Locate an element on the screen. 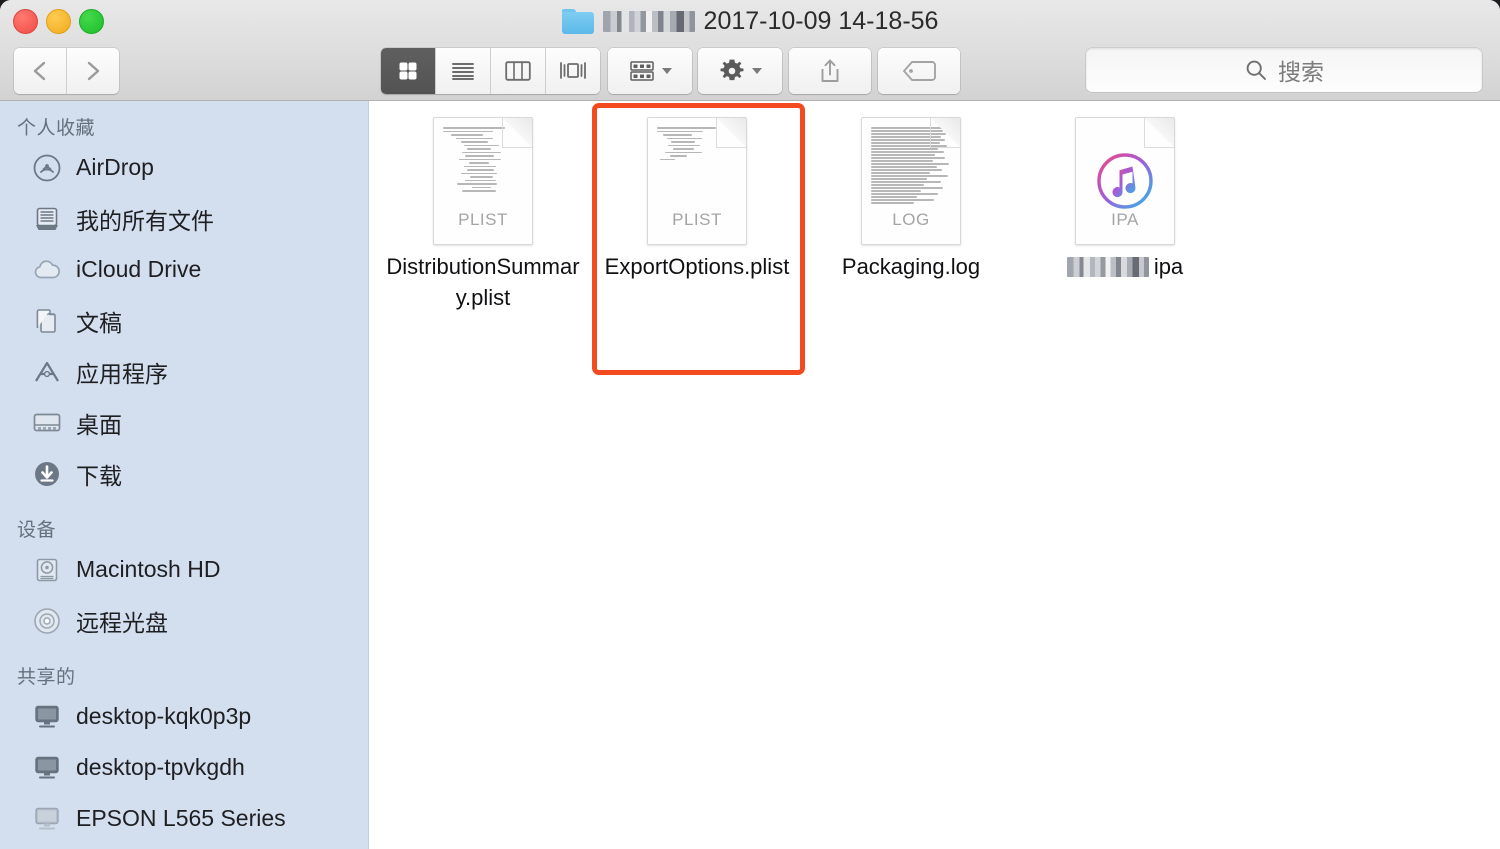 The image size is (1500, 849). sidebar-item-desktop-tpvkgdh: desktop-tpvkgdh is located at coordinates (184, 767).